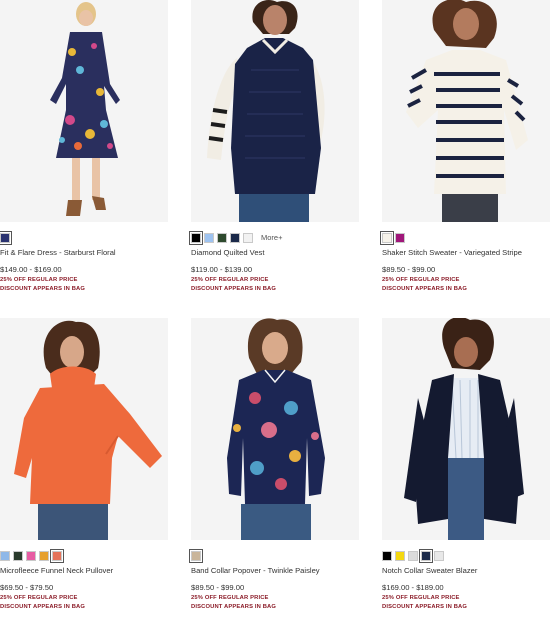 The image size is (550, 620). What do you see at coordinates (413, 587) in the screenshot?
I see `product-price: $169.00 - $189.00` at bounding box center [413, 587].